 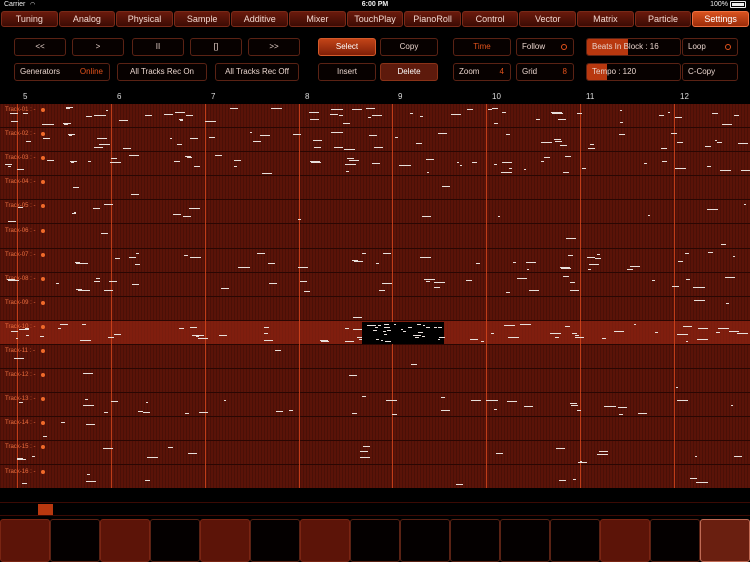 I want to click on track-row: Track-02 : -, so click(x=375, y=140).